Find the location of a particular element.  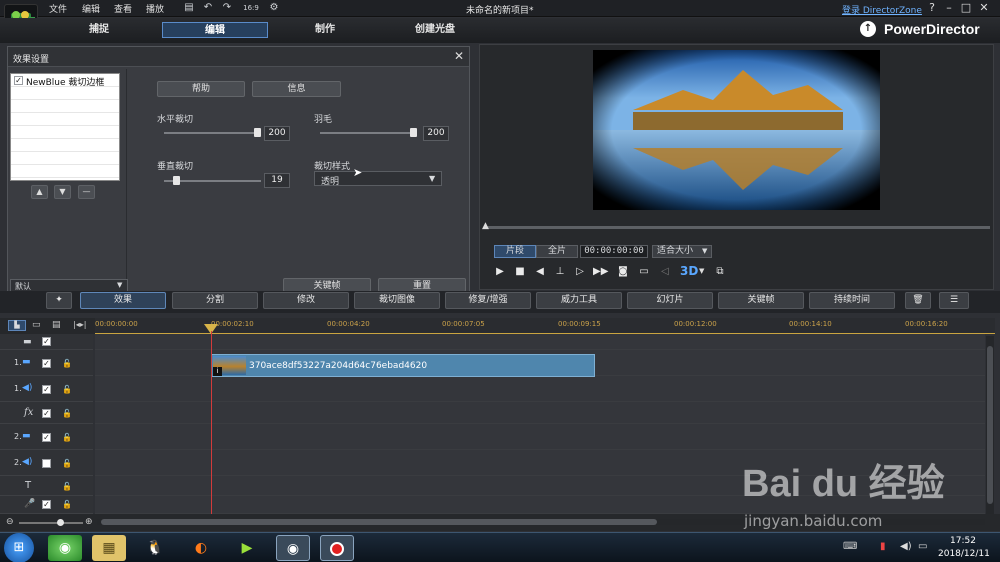

tab-edit: 编辑 is located at coordinates (215, 30).